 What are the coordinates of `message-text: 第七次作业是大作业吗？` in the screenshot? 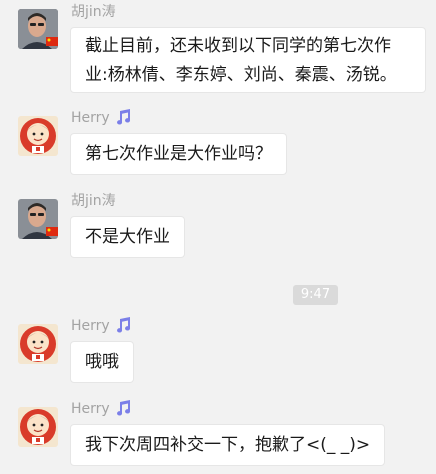 It's located at (178, 154).